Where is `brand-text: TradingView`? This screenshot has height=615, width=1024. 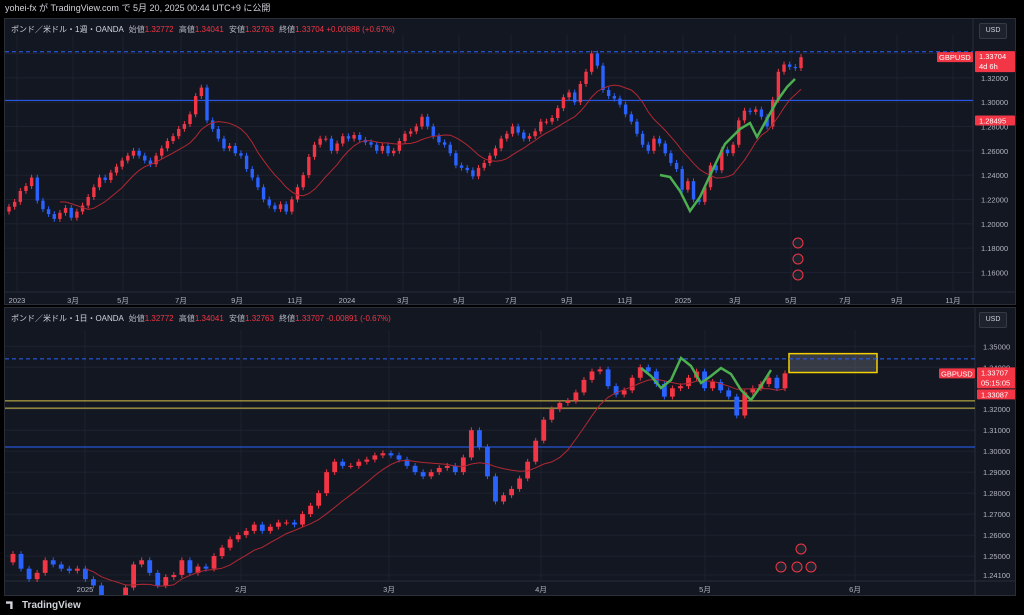 brand-text: TradingView is located at coordinates (51, 605).